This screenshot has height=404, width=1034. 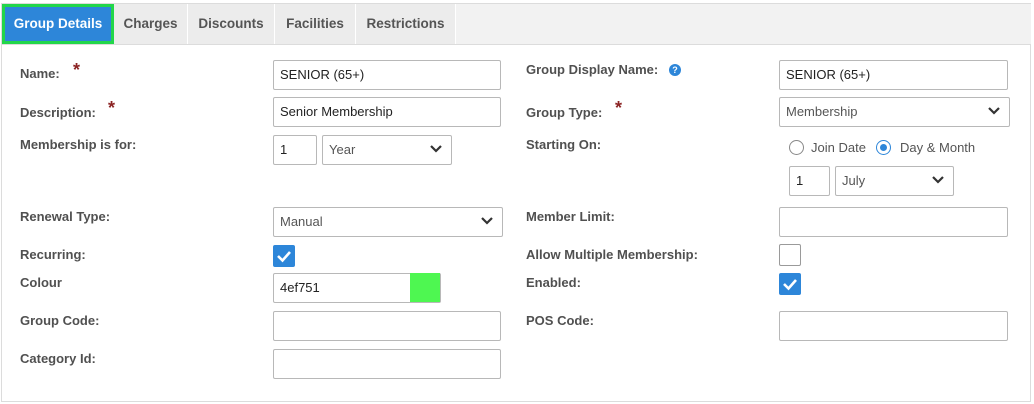 What do you see at coordinates (564, 144) in the screenshot?
I see `starting-on-label: Starting On:` at bounding box center [564, 144].